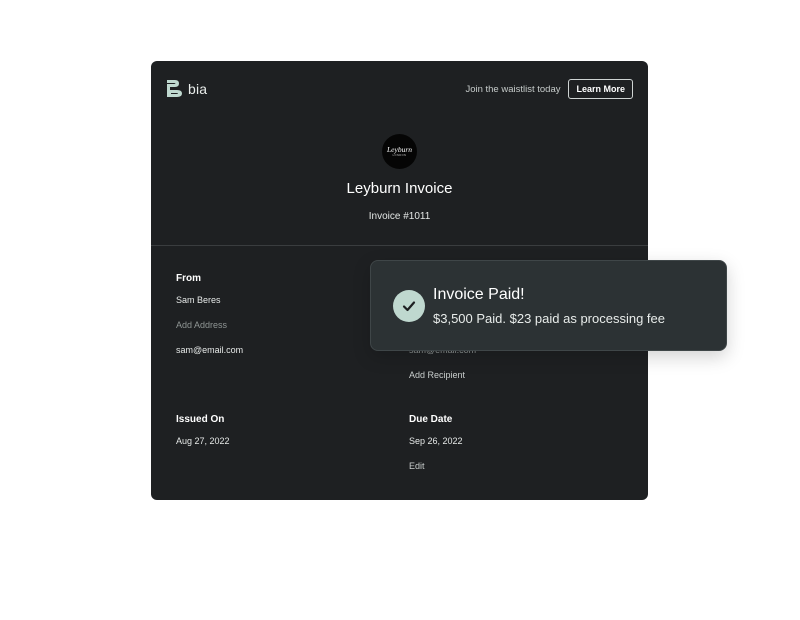 This screenshot has height=620, width=800. Describe the element at coordinates (200, 419) in the screenshot. I see `issued-on-heading: Issued On` at that location.